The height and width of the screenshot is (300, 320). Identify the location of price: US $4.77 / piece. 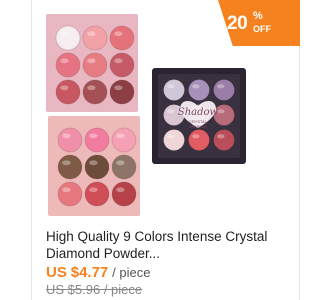
(98, 272).